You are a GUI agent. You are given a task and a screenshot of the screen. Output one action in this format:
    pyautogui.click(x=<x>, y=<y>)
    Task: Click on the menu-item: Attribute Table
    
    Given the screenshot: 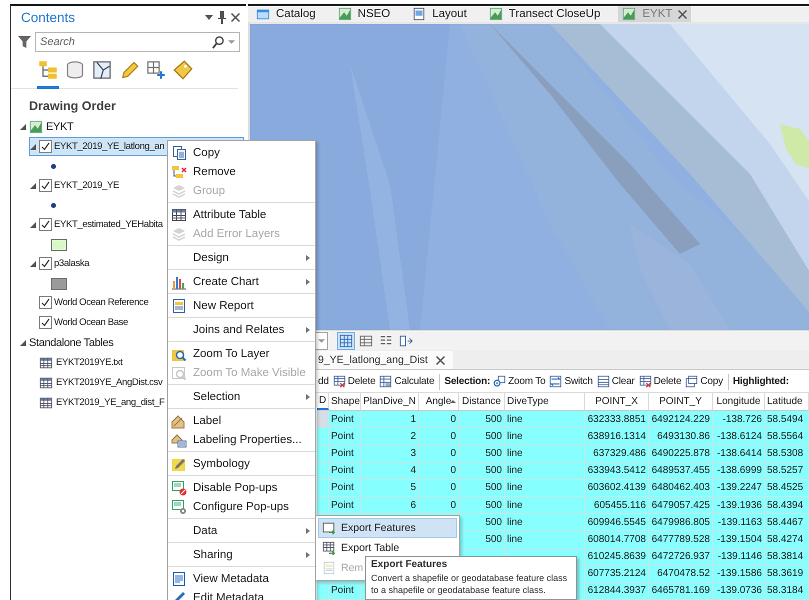 What is the action you would take?
    pyautogui.click(x=241, y=214)
    